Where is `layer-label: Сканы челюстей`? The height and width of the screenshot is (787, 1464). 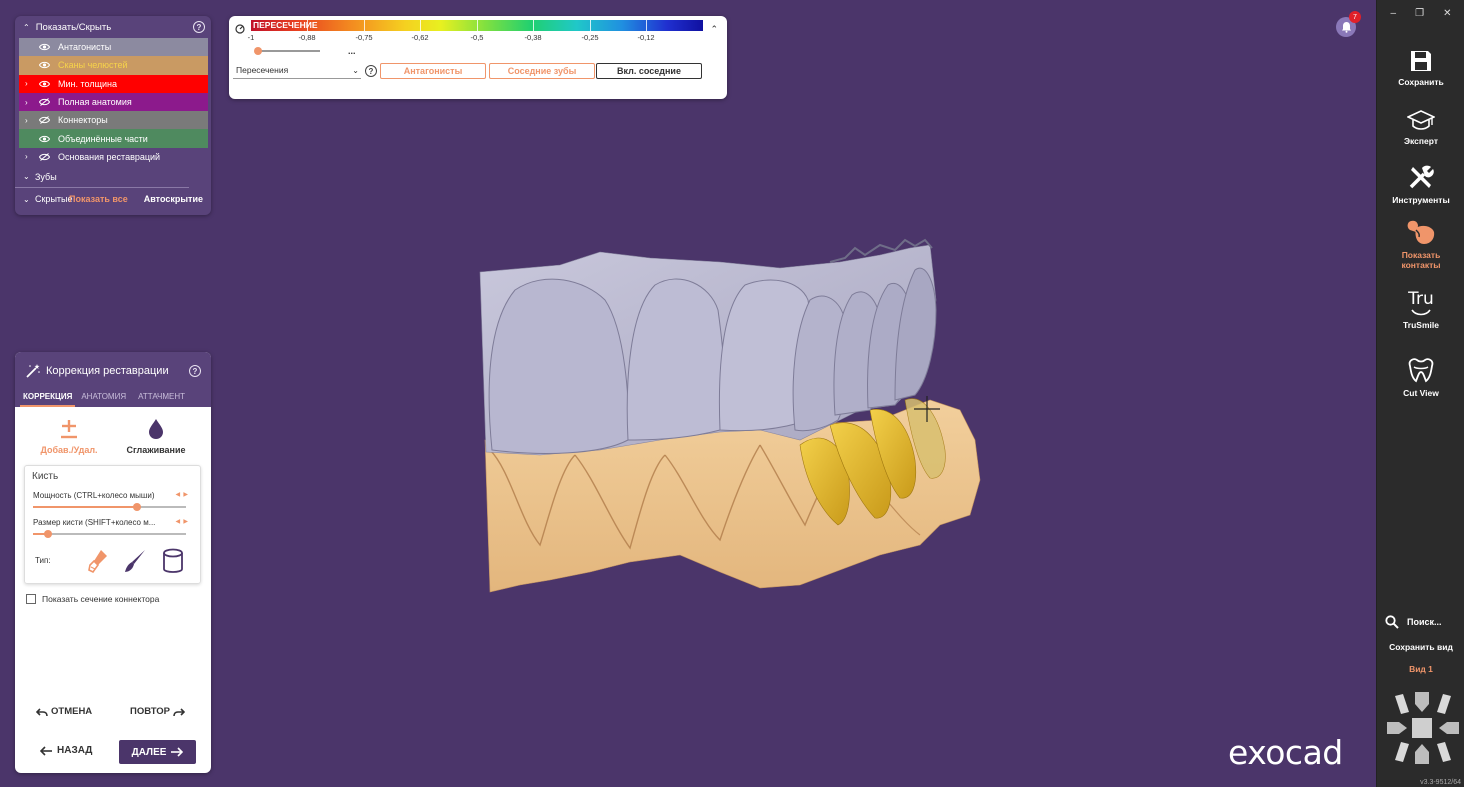
layer-label: Сканы челюстей is located at coordinates (93, 65).